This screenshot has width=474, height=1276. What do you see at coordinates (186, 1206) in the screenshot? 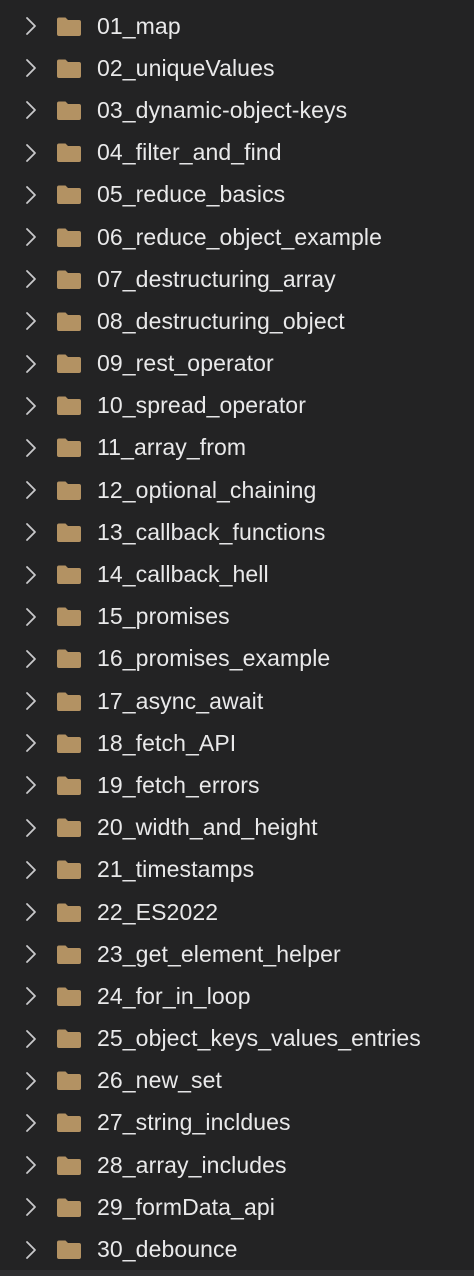
I see `folder-label: 29_formData_api` at bounding box center [186, 1206].